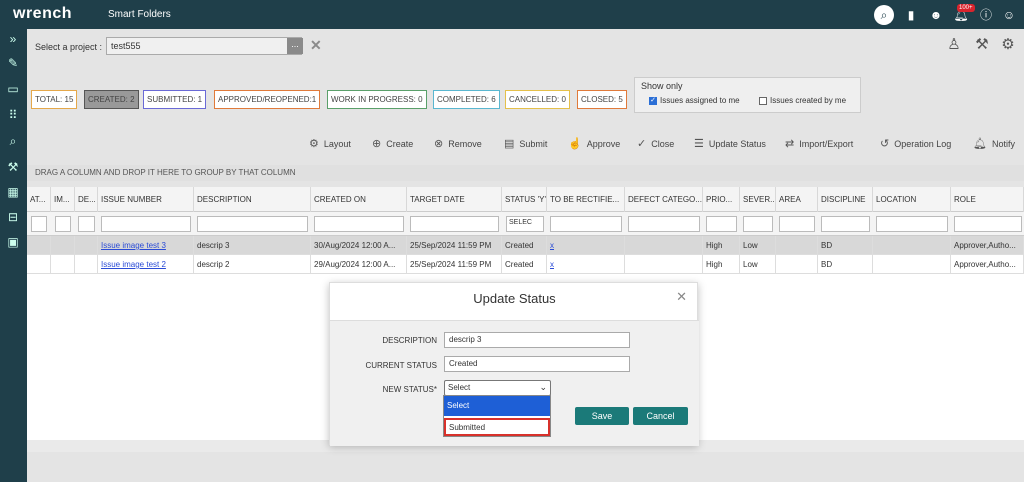  I want to click on cell-priority: High, so click(721, 264).